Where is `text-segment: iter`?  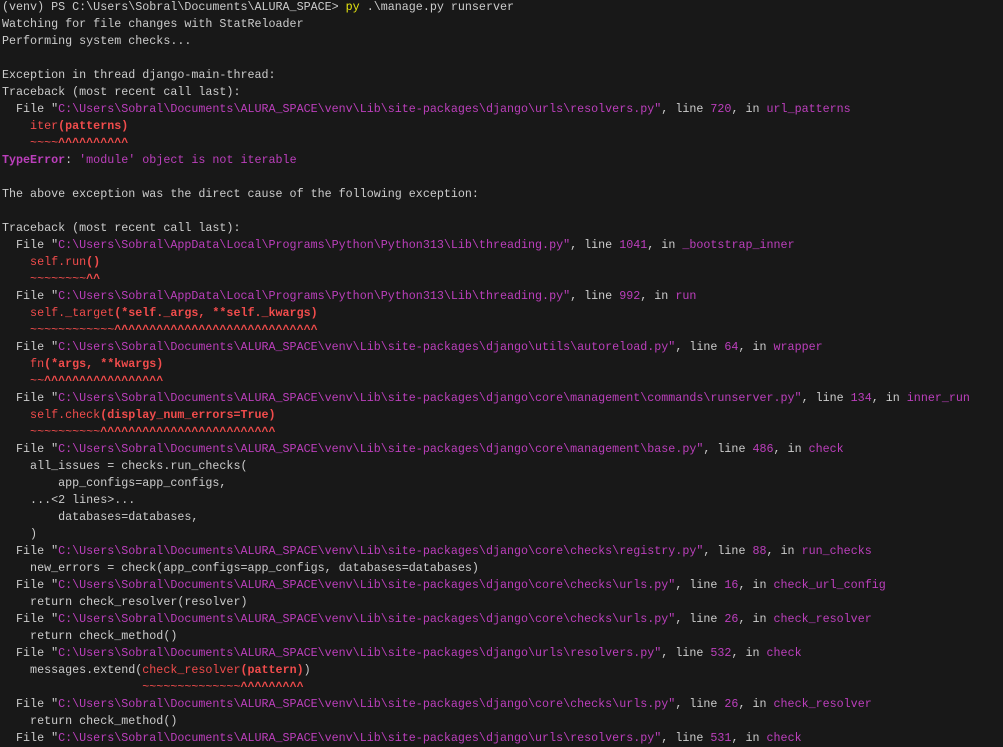 text-segment: iter is located at coordinates (30, 126).